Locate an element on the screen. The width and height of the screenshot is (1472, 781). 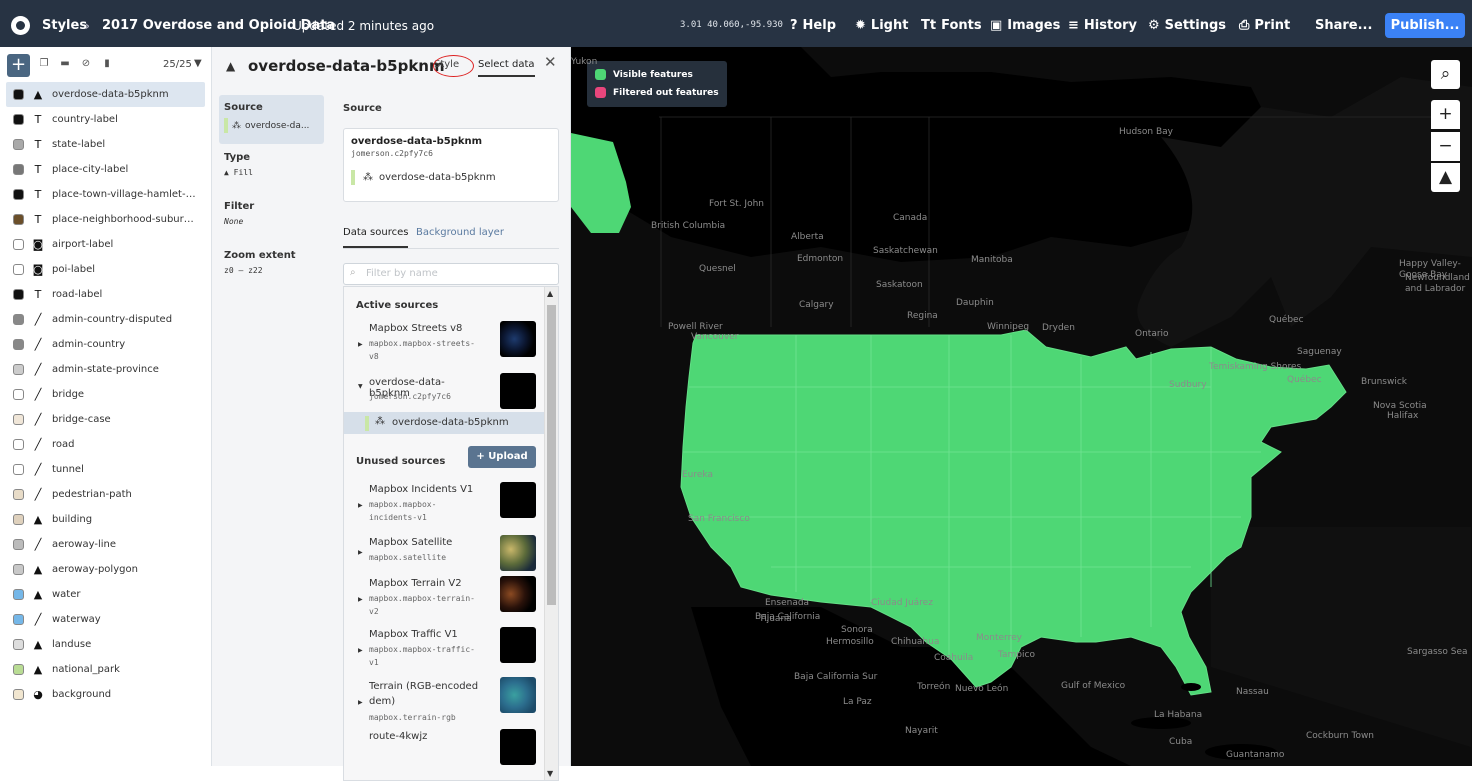
layer-row: ╱ bridge-case is located at coordinates (105, 419).